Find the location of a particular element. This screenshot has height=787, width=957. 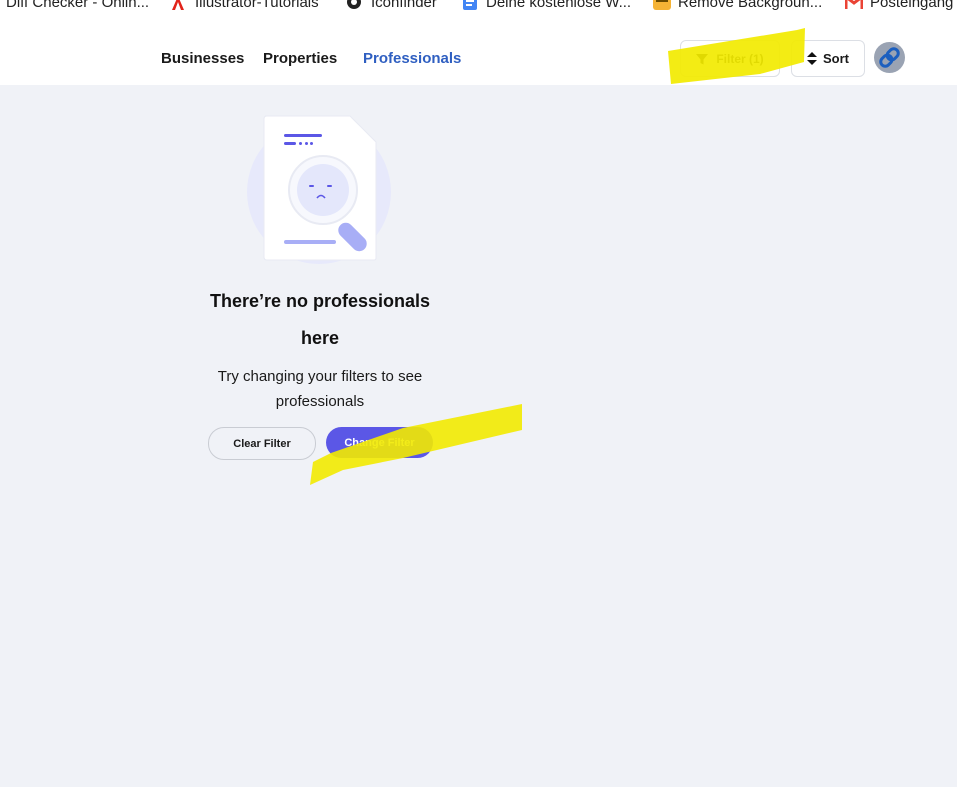

filter-icon is located at coordinates (702, 59).